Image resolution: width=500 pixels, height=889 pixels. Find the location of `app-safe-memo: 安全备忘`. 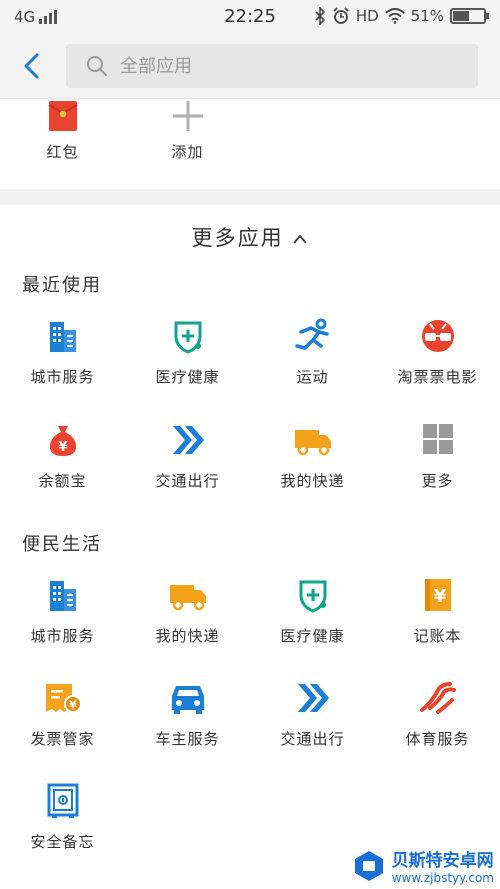

app-safe-memo: 安全备忘 is located at coordinates (62, 817).